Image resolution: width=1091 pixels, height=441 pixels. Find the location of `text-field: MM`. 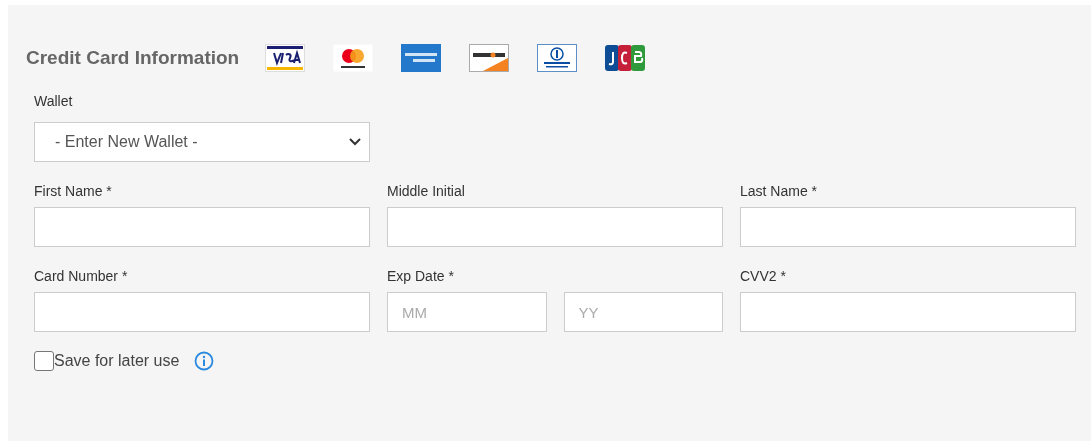

text-field: MM is located at coordinates (467, 312).